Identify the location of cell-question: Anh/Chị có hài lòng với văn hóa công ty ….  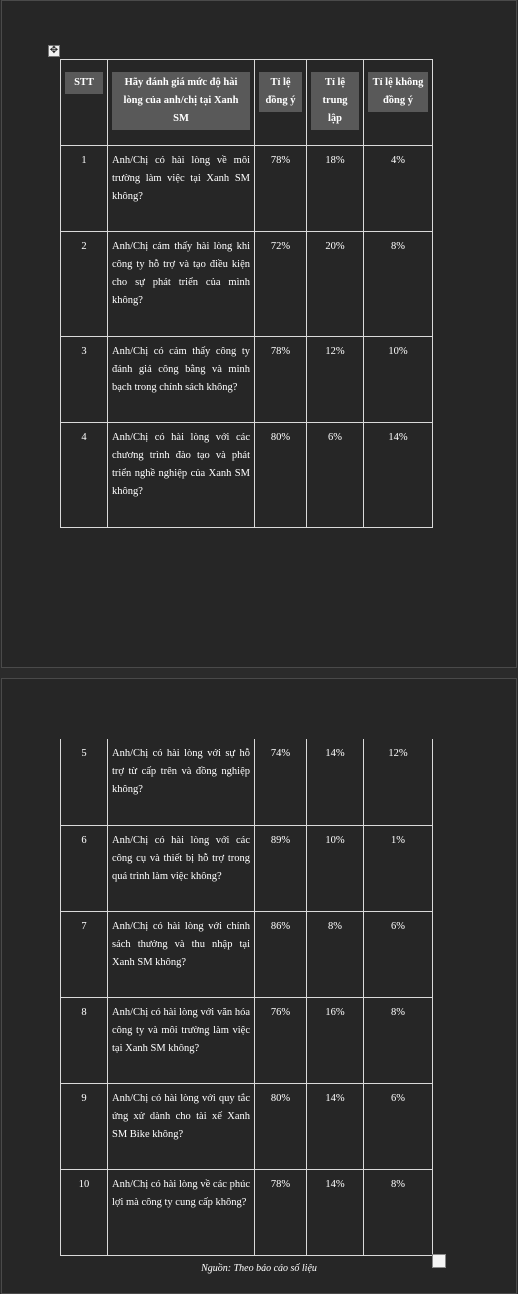
(181, 1040).